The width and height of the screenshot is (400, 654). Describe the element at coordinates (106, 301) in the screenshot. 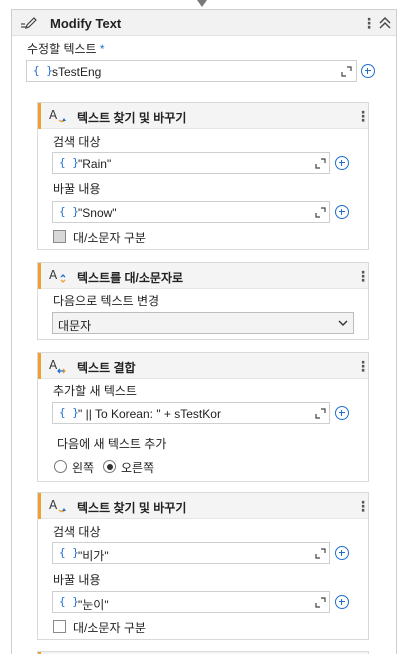

I see `change-case-label: 다음으로 텍스트 변경` at that location.